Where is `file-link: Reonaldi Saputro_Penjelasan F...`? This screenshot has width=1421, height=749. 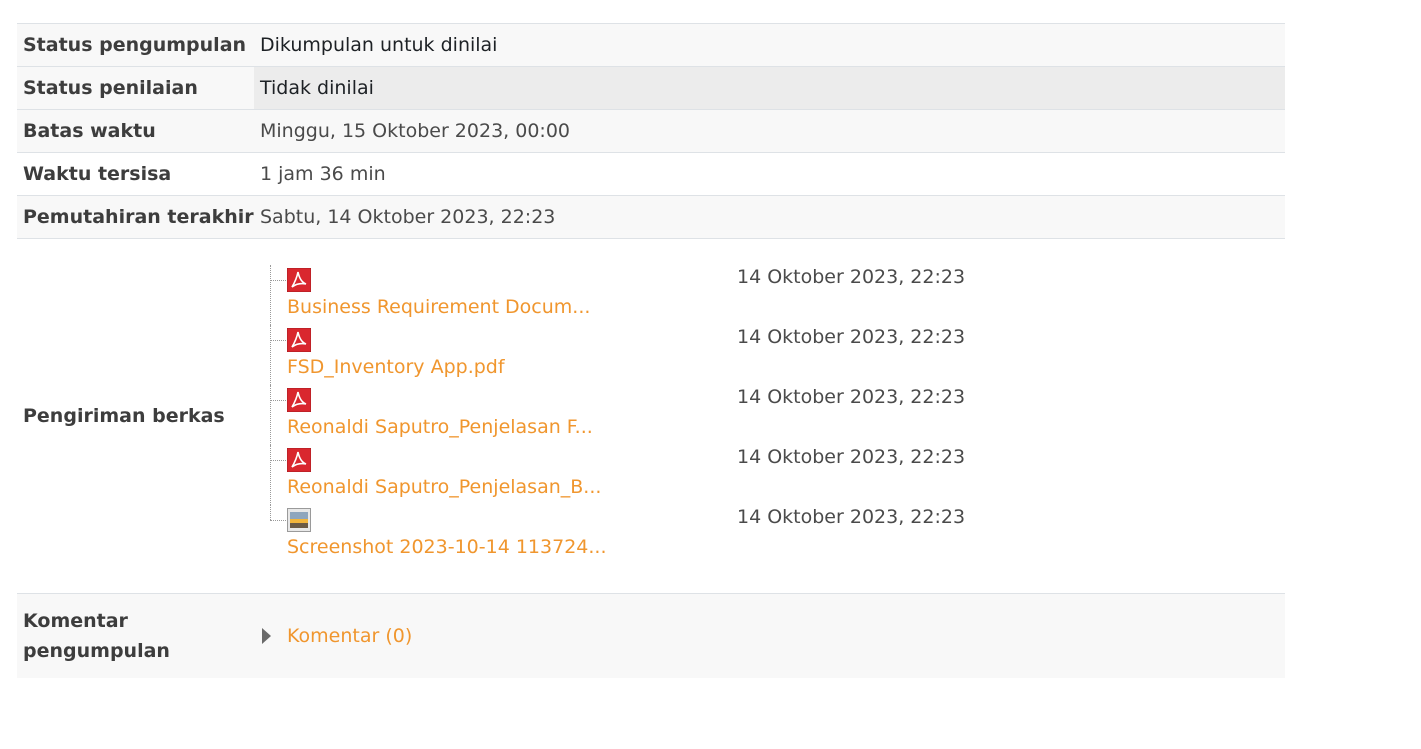
file-link: Reonaldi Saputro_Penjelasan F... is located at coordinates (440, 427).